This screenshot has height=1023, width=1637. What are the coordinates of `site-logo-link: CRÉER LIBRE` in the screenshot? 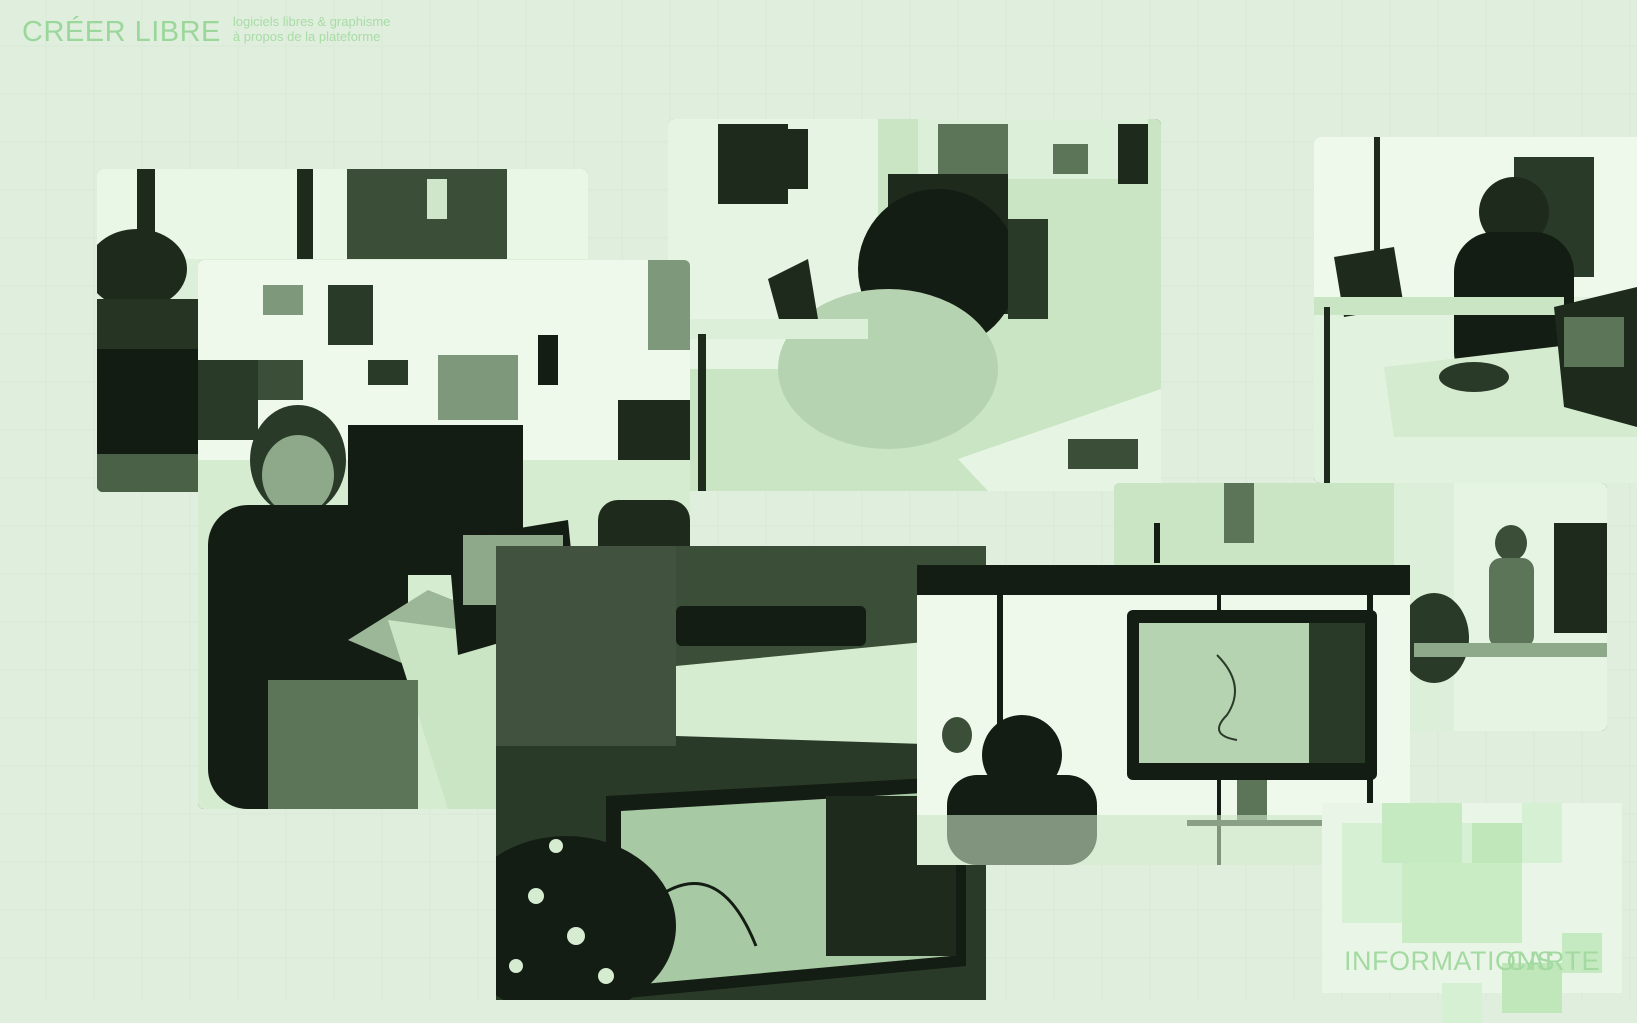 It's located at (121, 32).